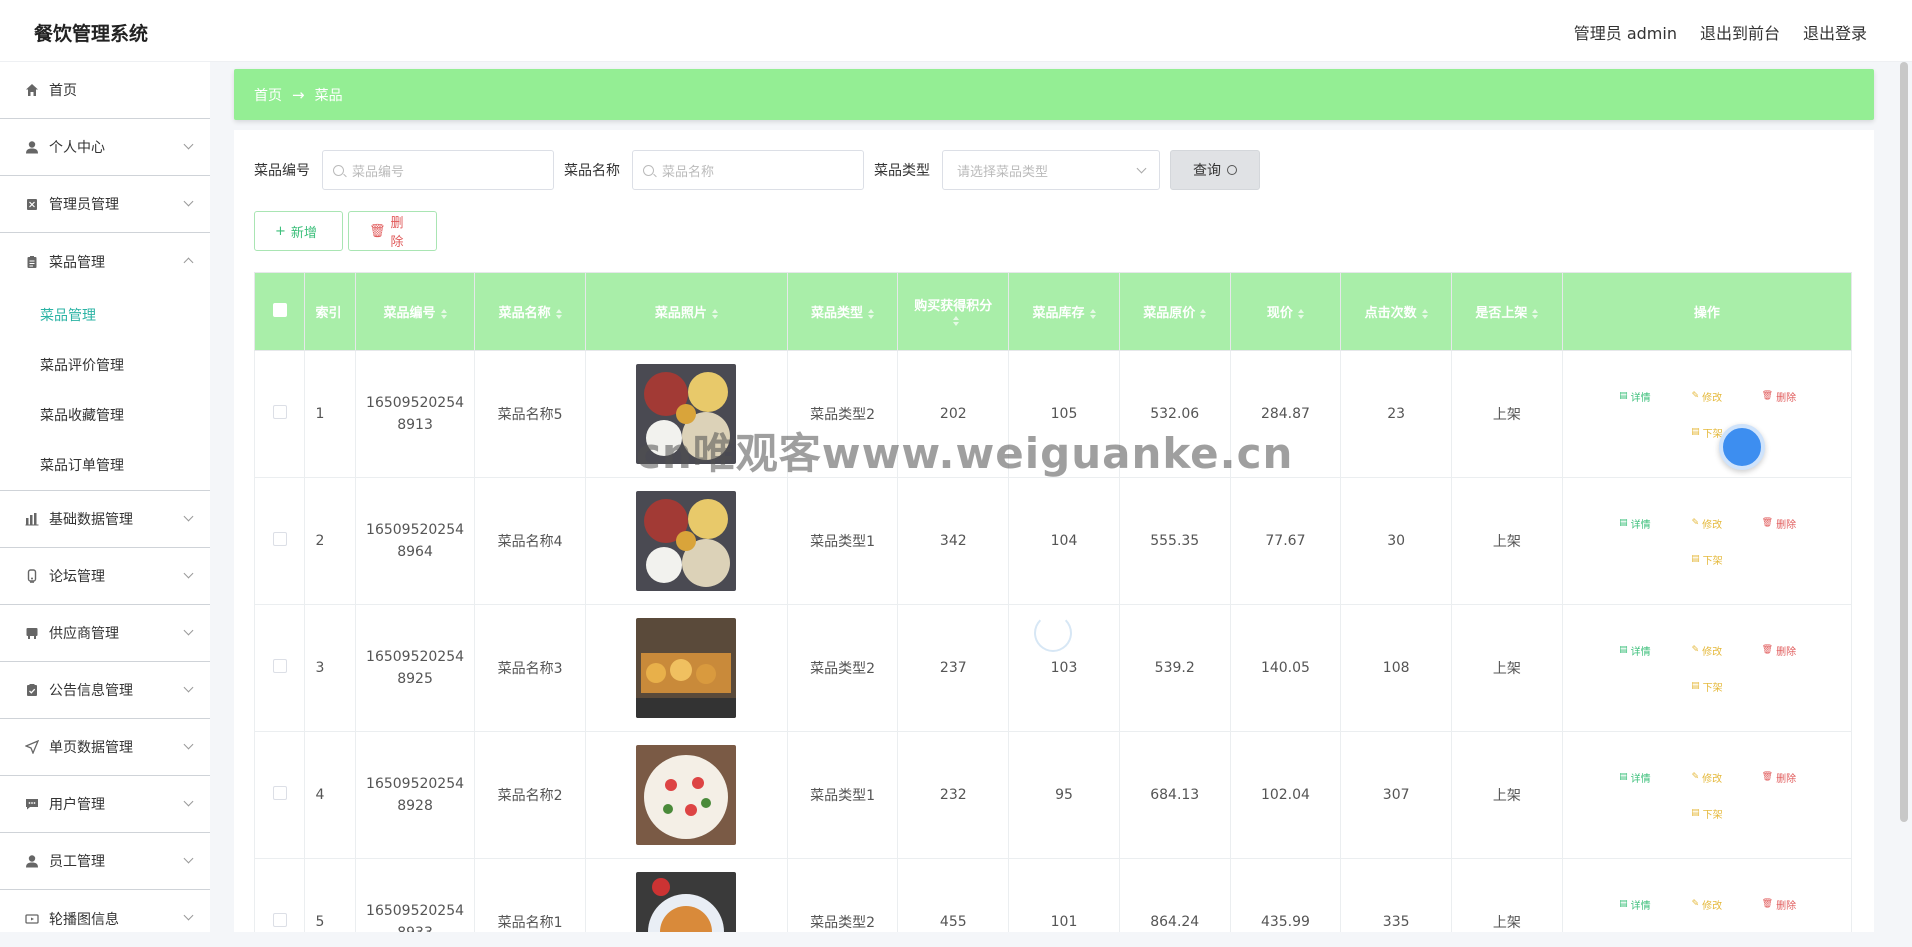 This screenshot has height=947, width=1912. Describe the element at coordinates (105, 804) in the screenshot. I see `sidebar-item-users: 用户管理` at that location.